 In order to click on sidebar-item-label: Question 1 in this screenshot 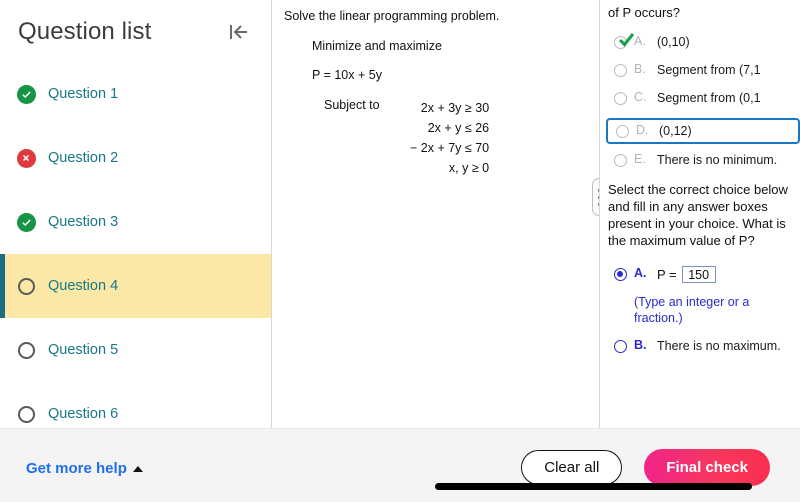, I will do `click(83, 94)`.